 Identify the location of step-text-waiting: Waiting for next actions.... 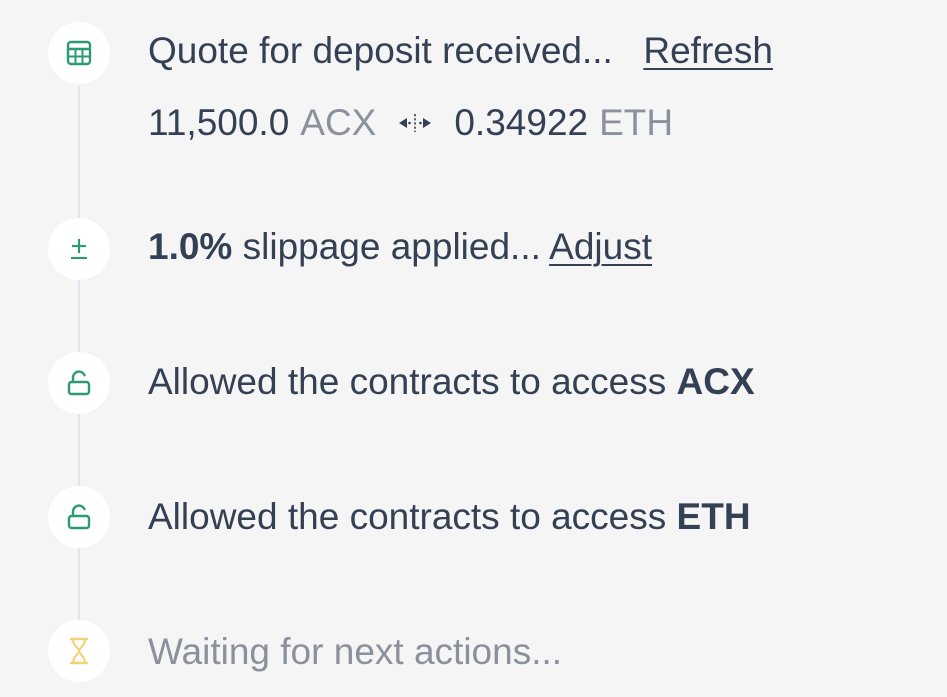
(355, 652).